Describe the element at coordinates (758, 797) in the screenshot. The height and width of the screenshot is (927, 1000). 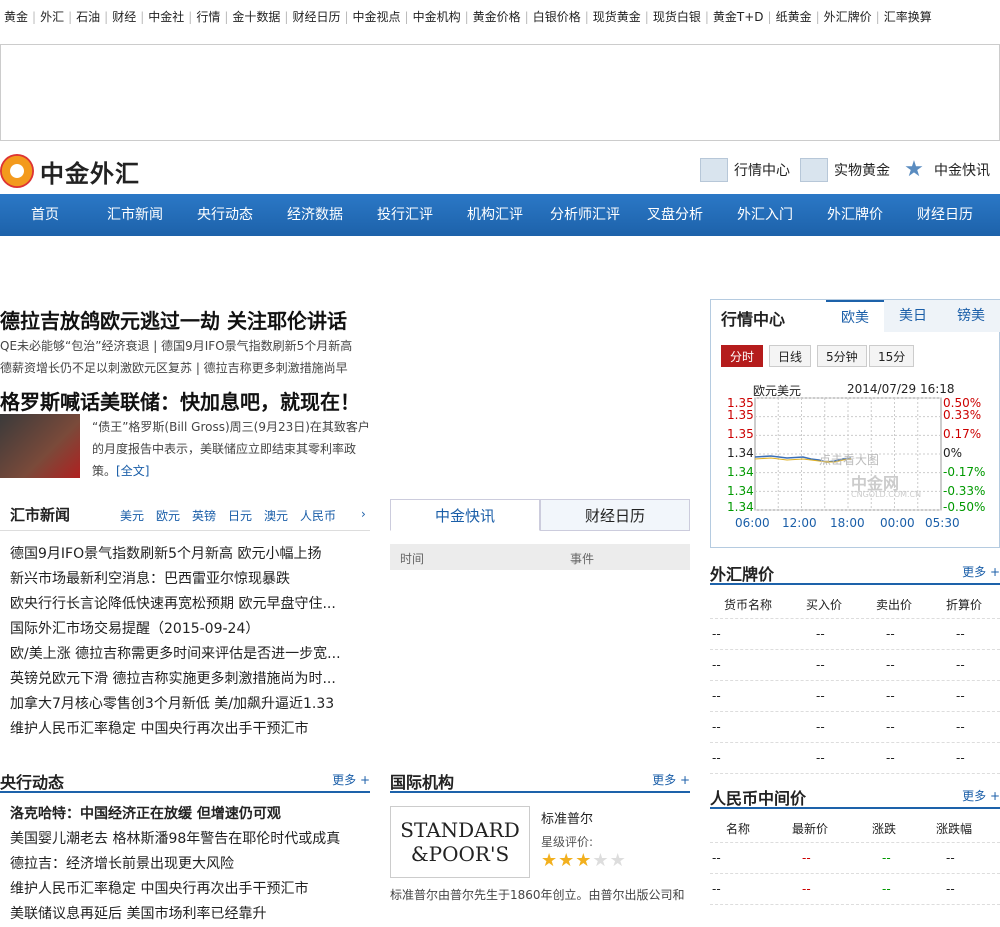
I see `rmb-title: 人民币中间价` at that location.